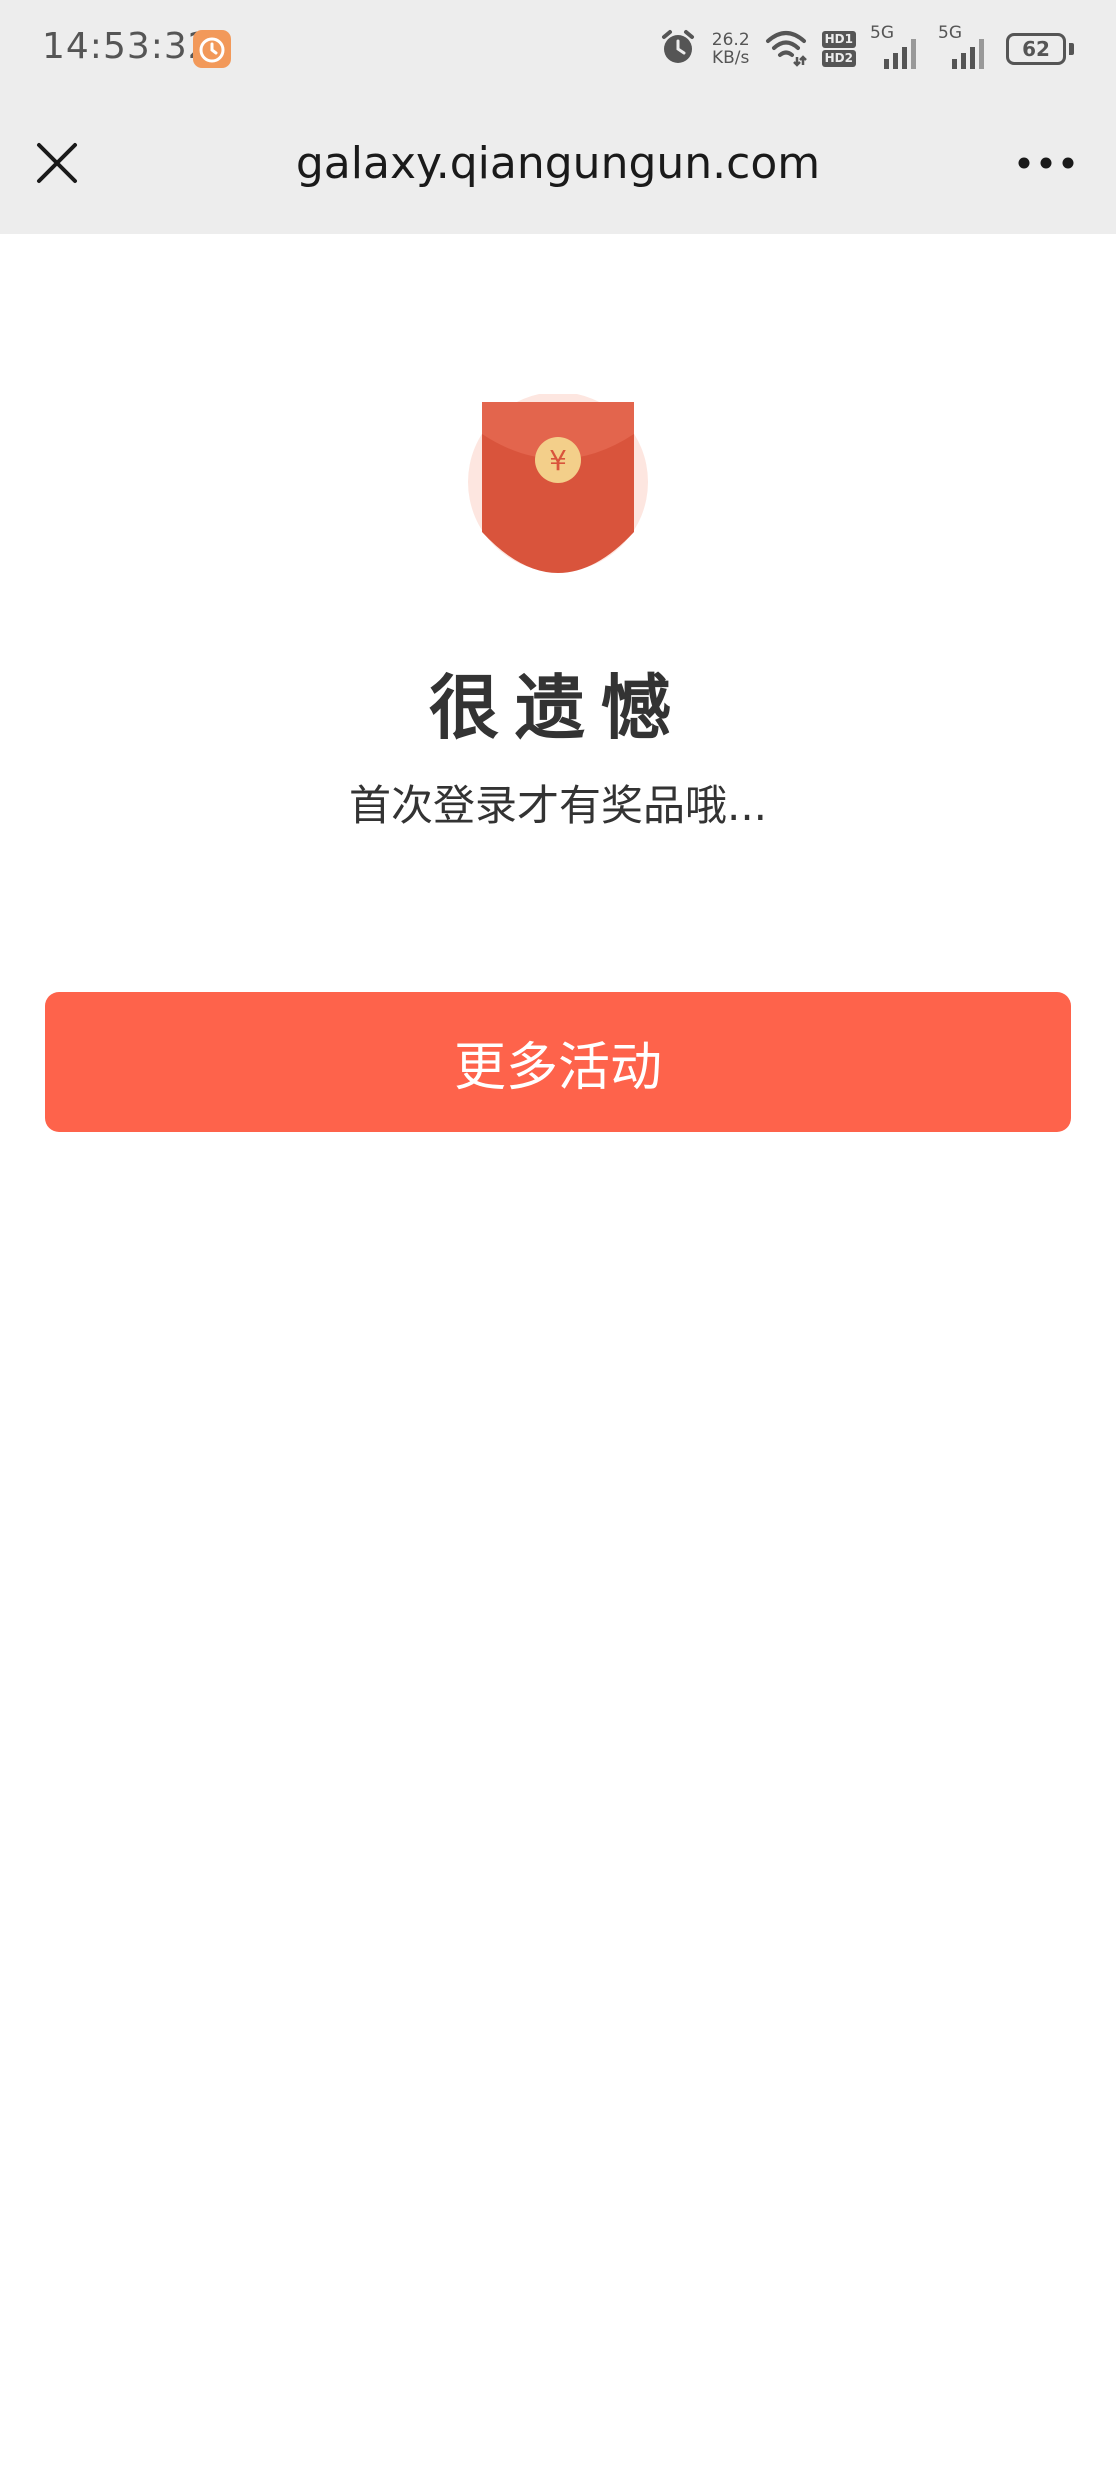  Describe the element at coordinates (558, 485) in the screenshot. I see `red-envelope-icon: ¥` at that location.